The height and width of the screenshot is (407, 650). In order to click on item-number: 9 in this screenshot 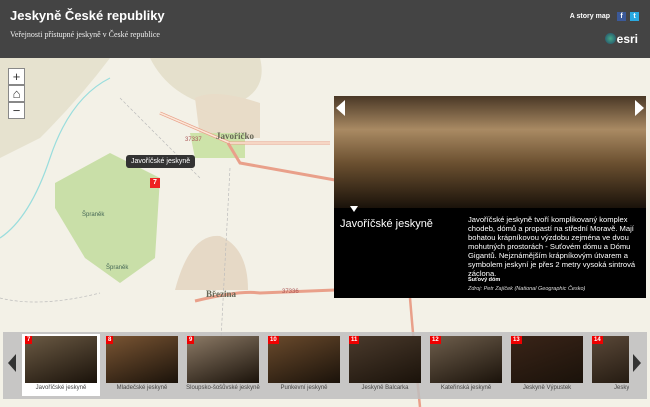, I will do `click(191, 340)`.